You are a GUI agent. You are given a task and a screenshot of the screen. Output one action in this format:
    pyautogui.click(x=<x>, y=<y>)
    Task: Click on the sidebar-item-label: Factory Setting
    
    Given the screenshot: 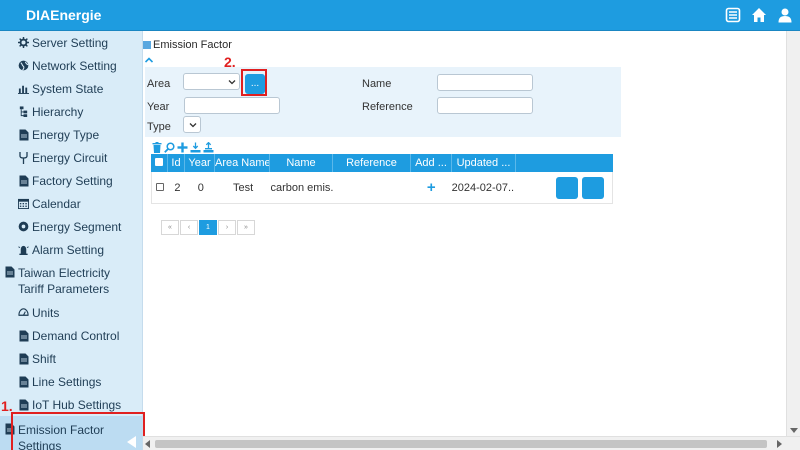 What is the action you would take?
    pyautogui.click(x=72, y=180)
    